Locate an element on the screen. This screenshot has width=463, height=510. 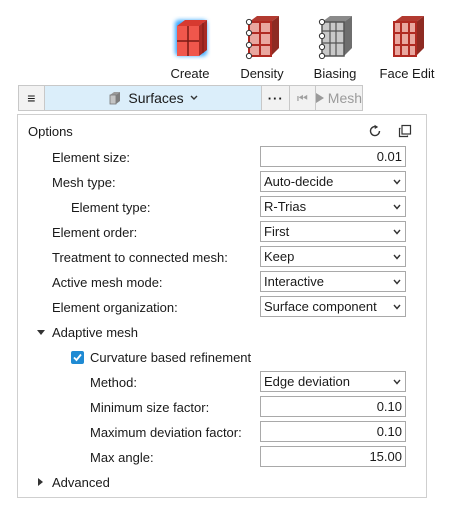
mesh-toolbar: ≡ Surfaces ··· ⏮ Mesh is located at coordinates (190, 98).